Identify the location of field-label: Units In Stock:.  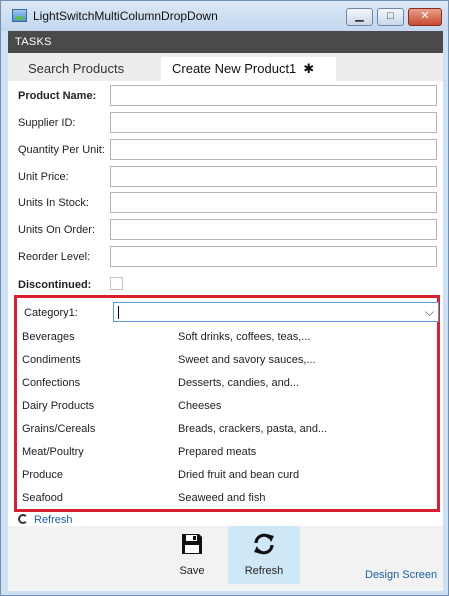
(53, 203).